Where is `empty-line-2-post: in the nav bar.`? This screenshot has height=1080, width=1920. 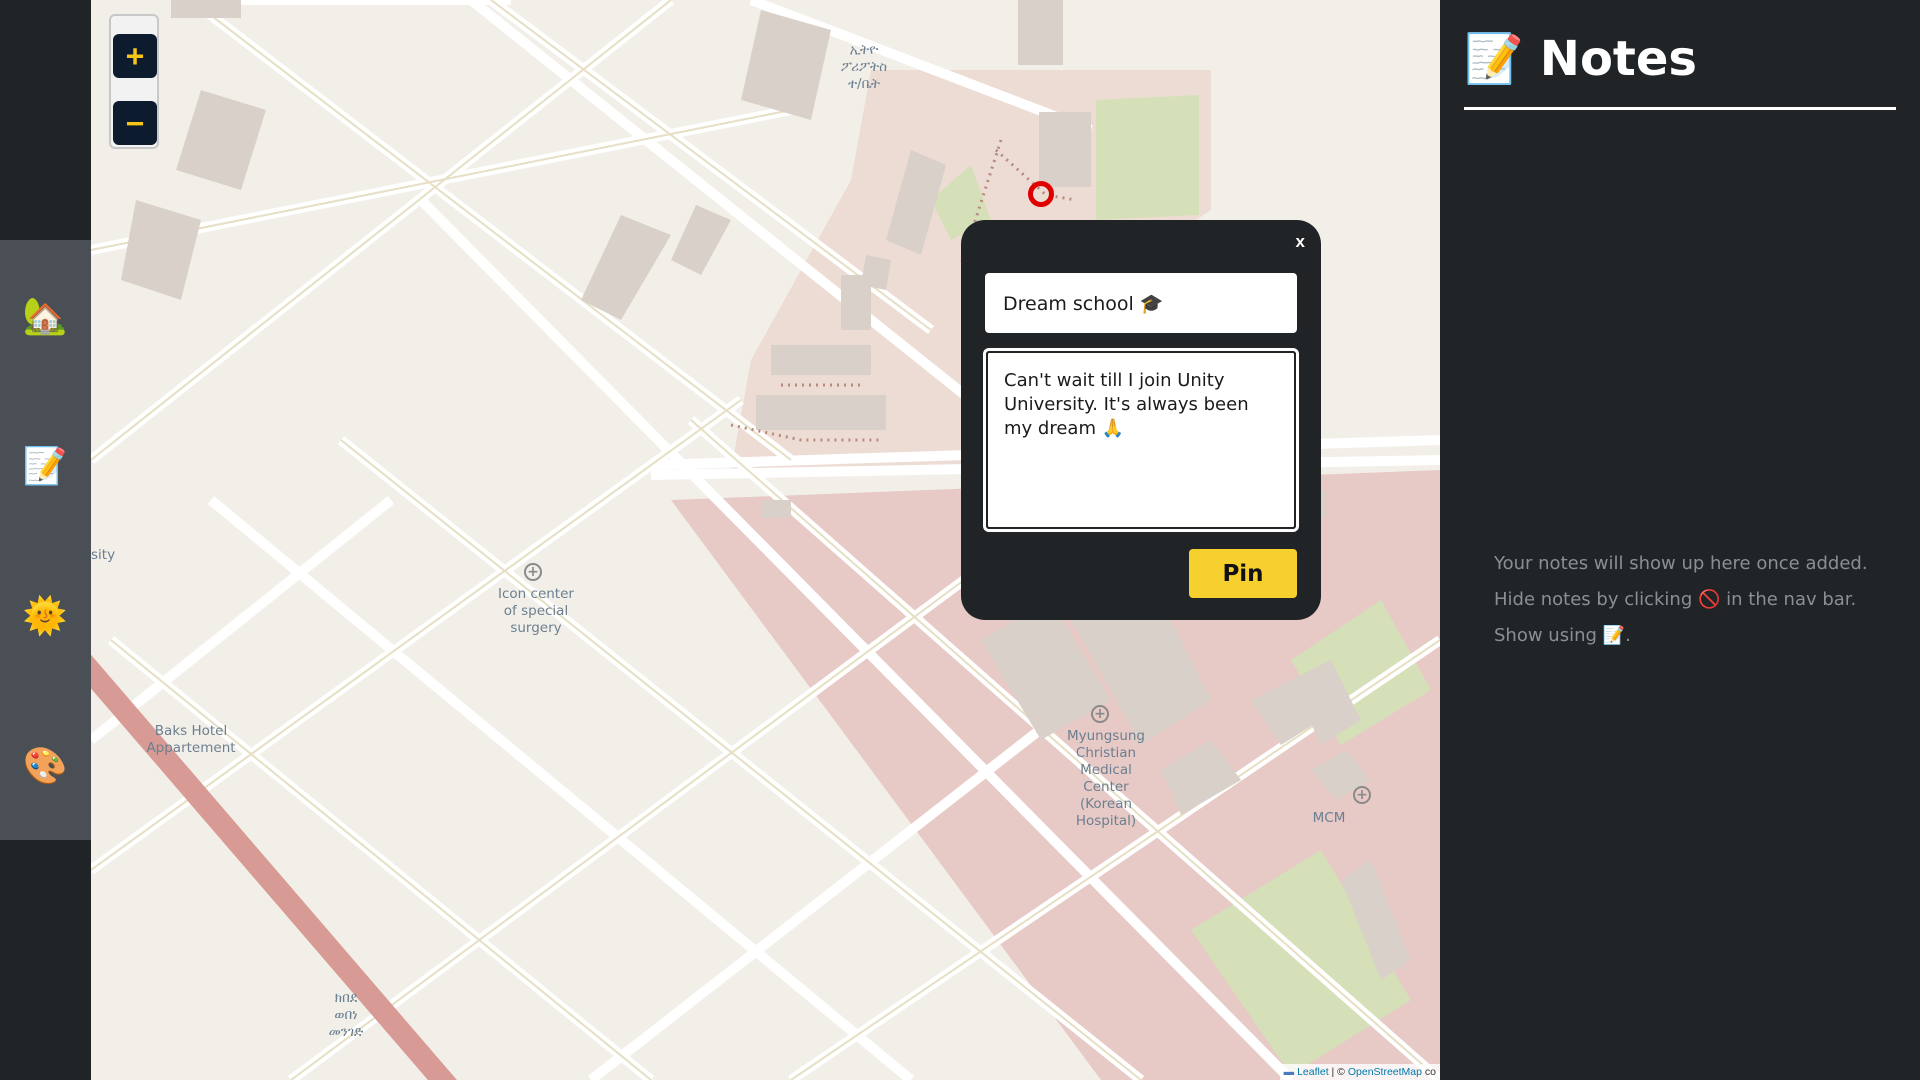 empty-line-2-post: in the nav bar. is located at coordinates (1788, 599).